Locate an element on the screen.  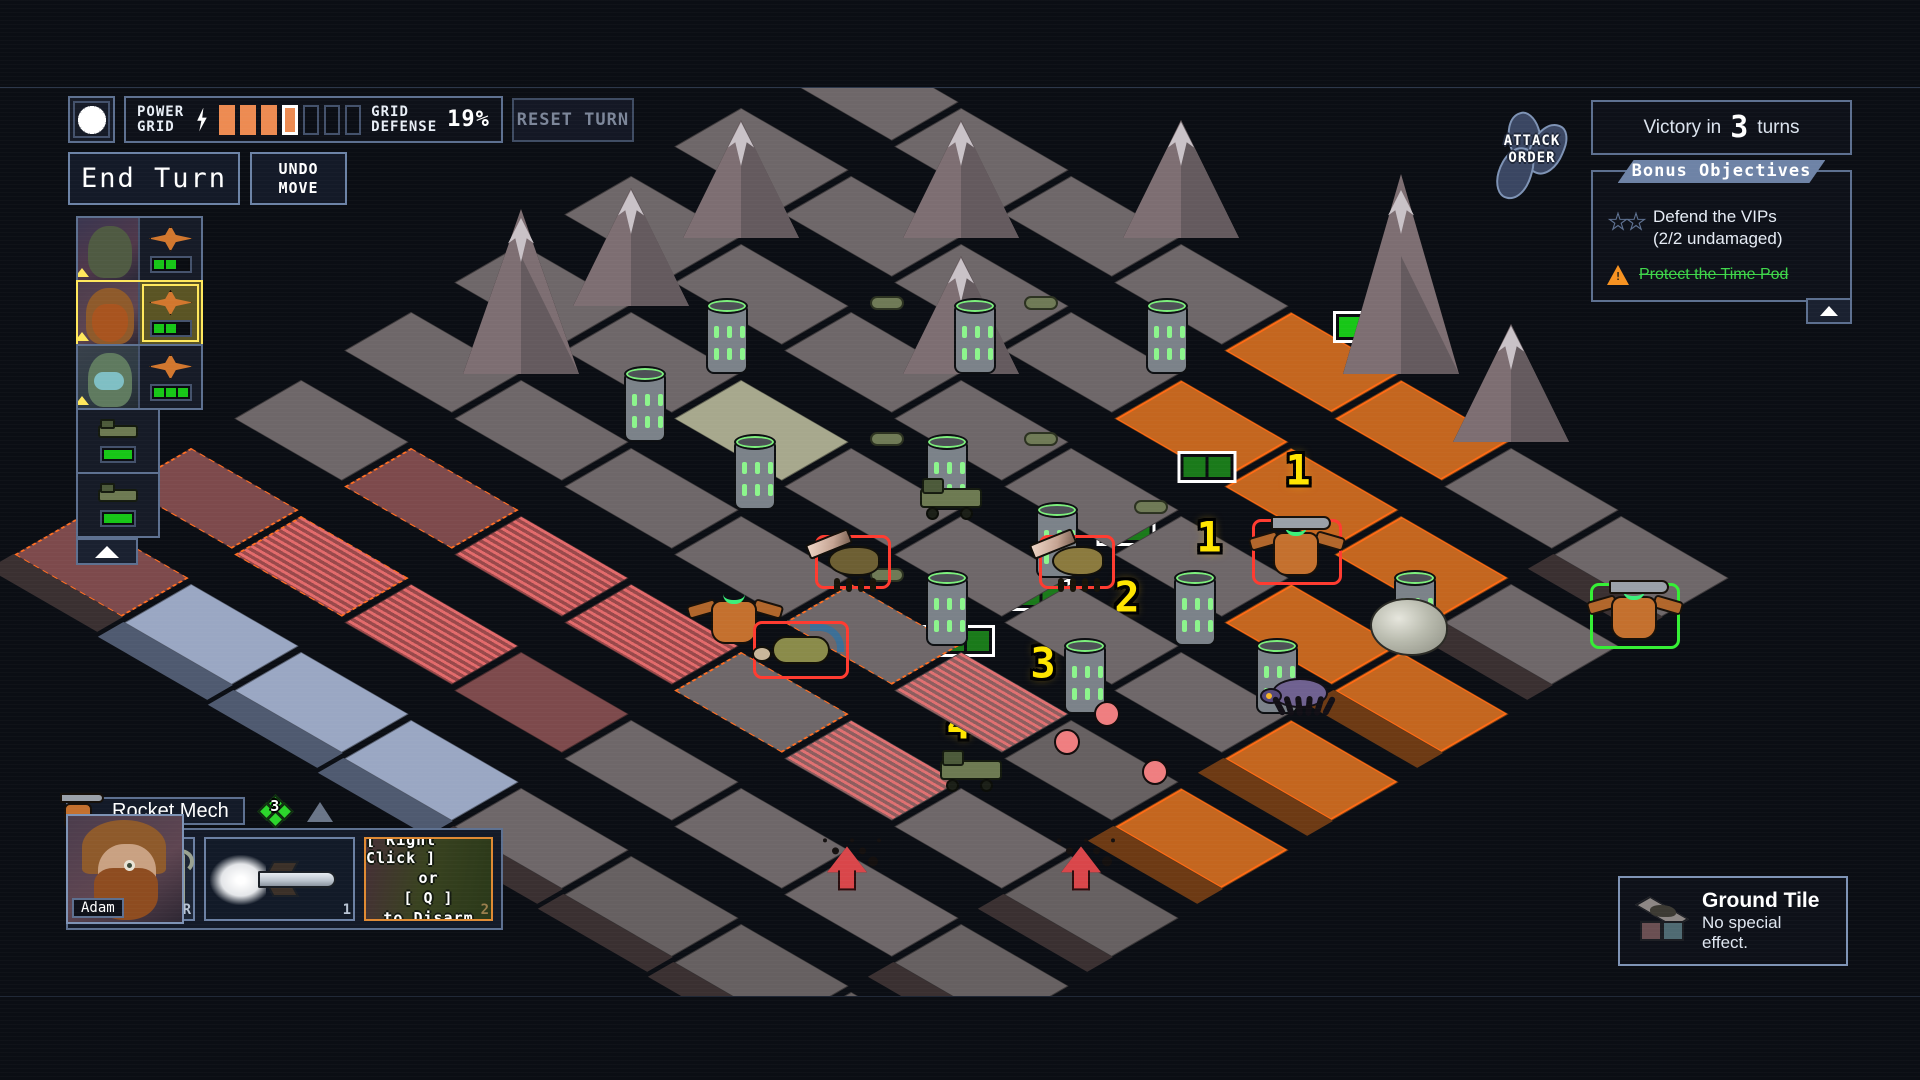
bonus-collapse-button is located at coordinates (1829, 311).